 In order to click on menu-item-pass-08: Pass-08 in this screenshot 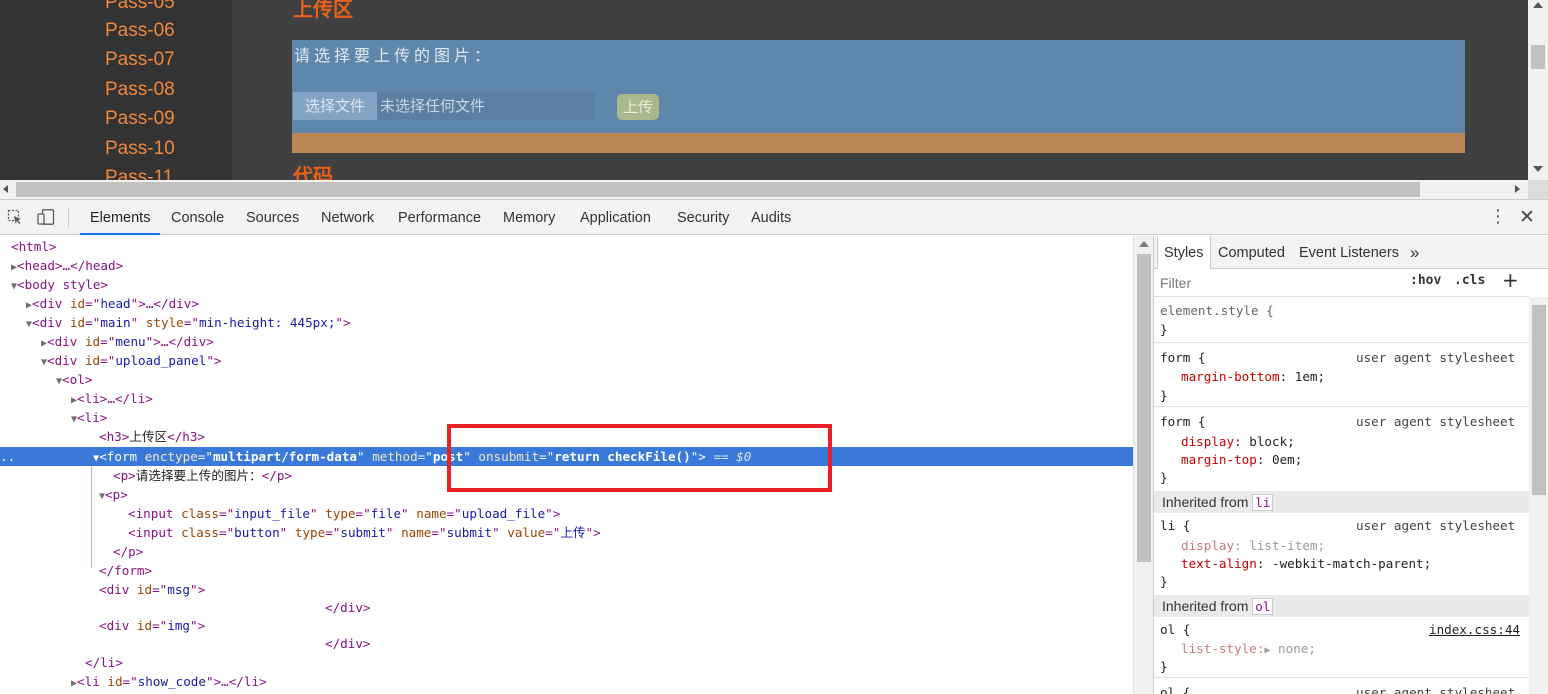, I will do `click(140, 90)`.